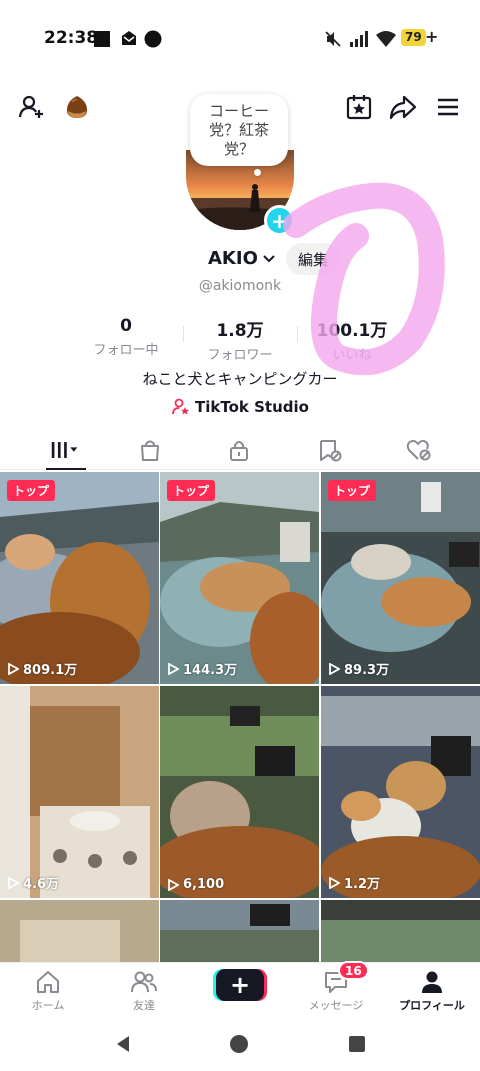 The width and height of the screenshot is (480, 1071). What do you see at coordinates (41, 884) in the screenshot?
I see `view-count-text: 4.6万` at bounding box center [41, 884].